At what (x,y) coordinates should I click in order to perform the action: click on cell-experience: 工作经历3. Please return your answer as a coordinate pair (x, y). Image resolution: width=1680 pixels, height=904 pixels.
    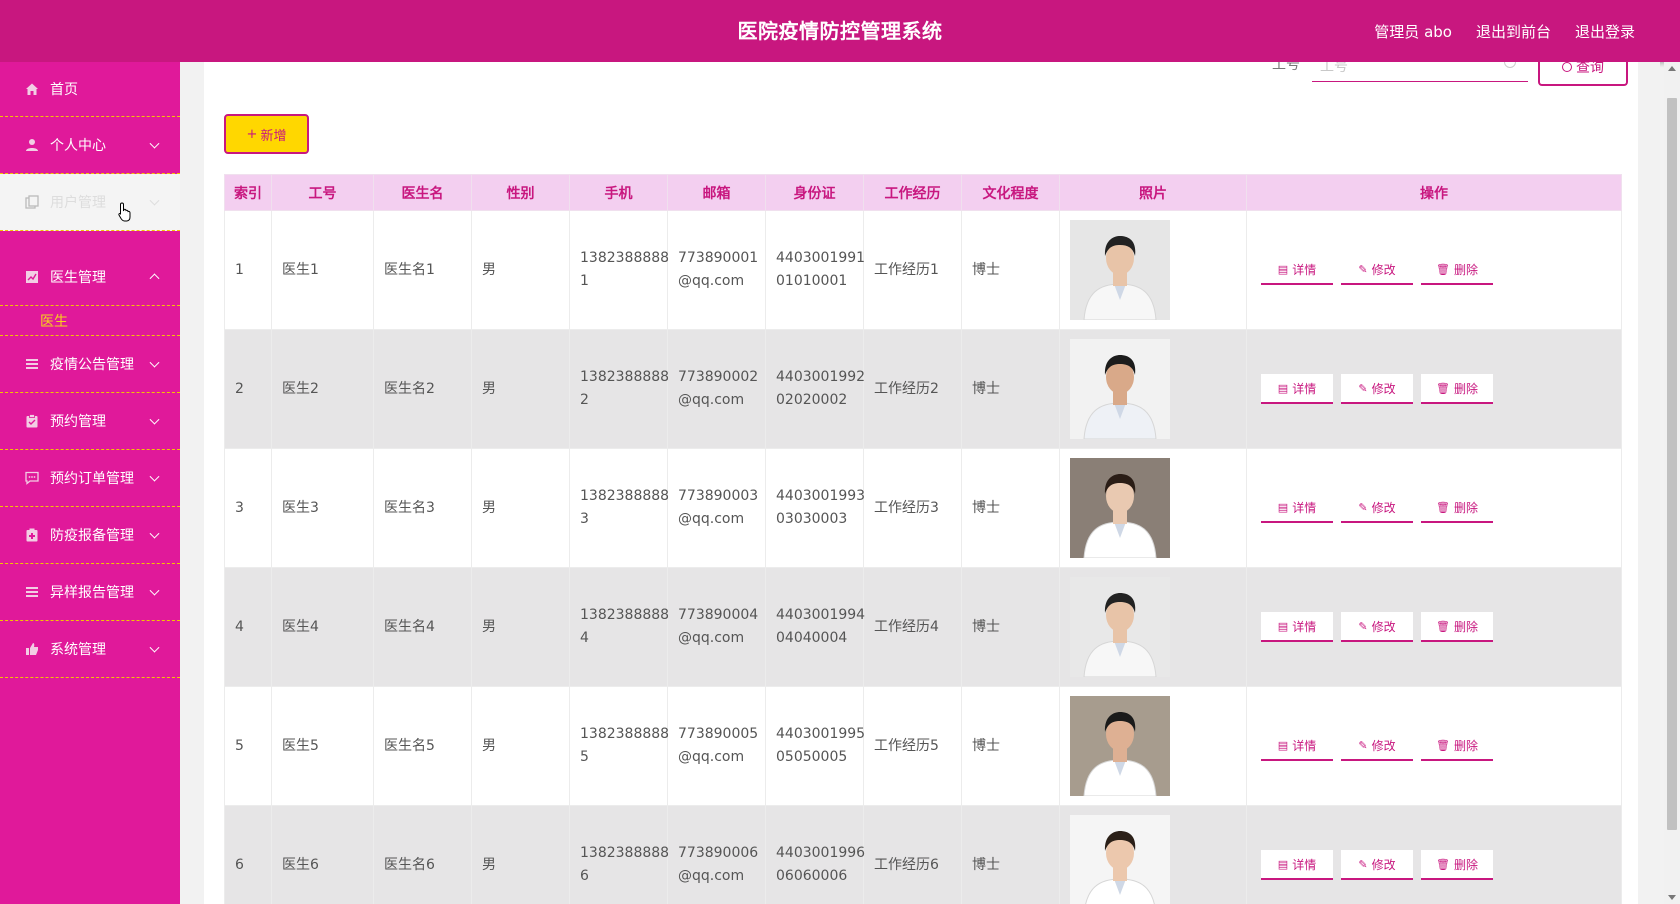
    Looking at the image, I should click on (912, 508).